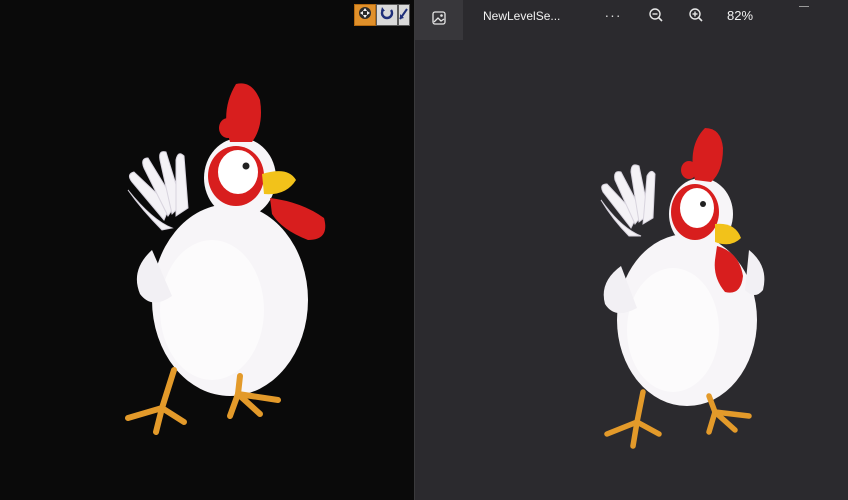 Image resolution: width=848 pixels, height=500 pixels. I want to click on image-icon, so click(439, 20).